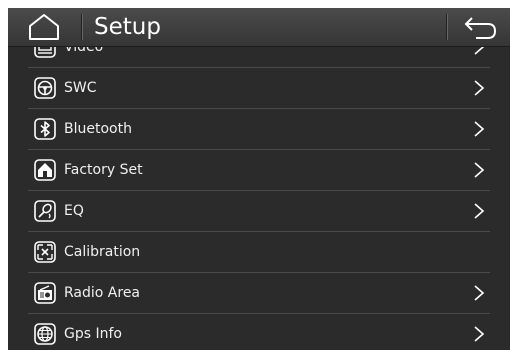 This screenshot has height=350, width=518. What do you see at coordinates (259, 88) in the screenshot?
I see `menu-item-swc: SWC` at bounding box center [259, 88].